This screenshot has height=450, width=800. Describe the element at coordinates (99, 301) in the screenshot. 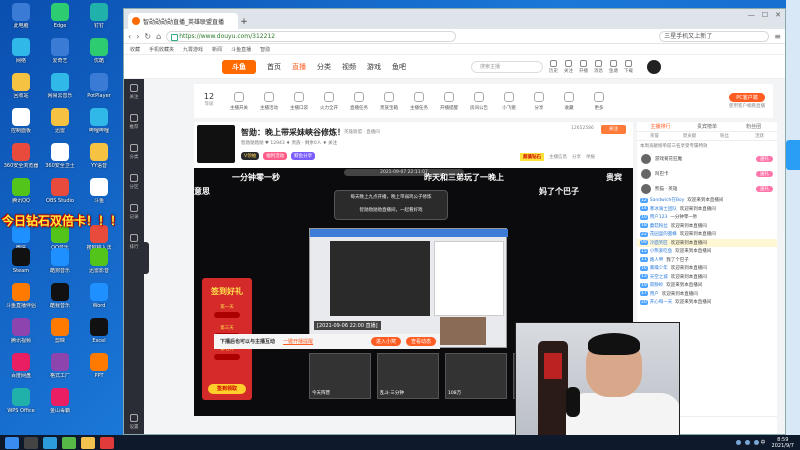

I see `desktop-icon: Word` at that location.